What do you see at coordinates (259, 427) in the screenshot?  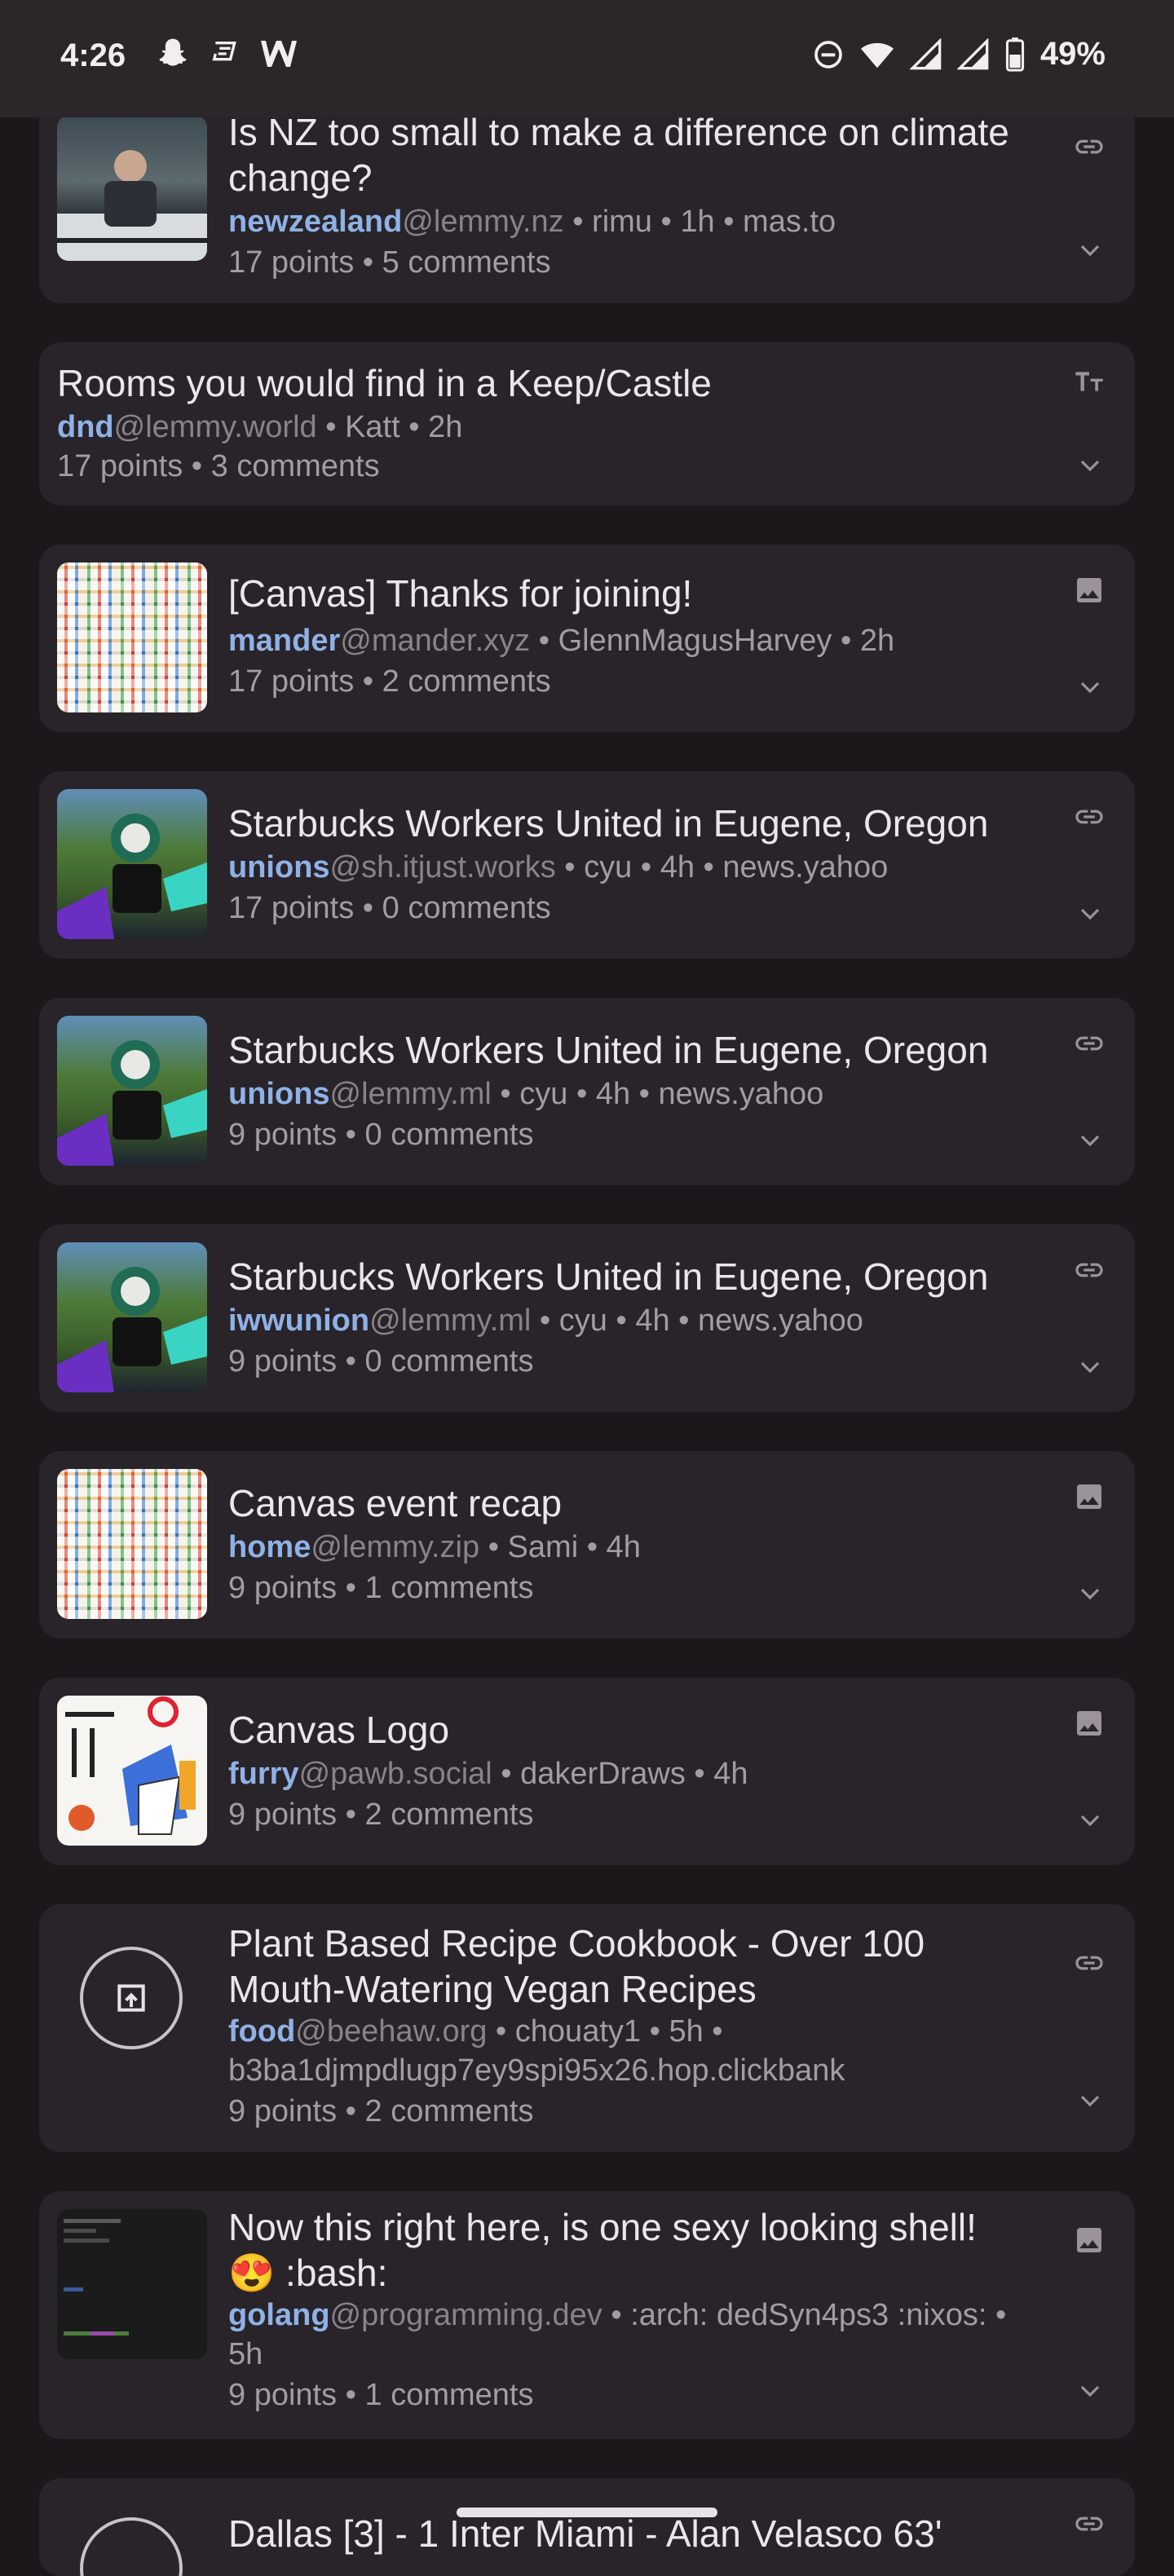 I see `post-meta: dnd@lemmy.world • Katt • 2h` at bounding box center [259, 427].